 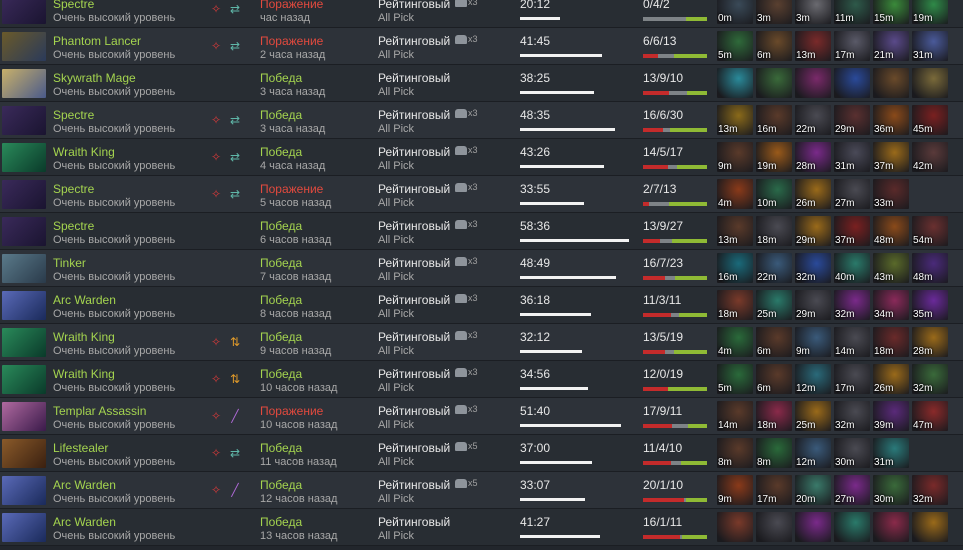 I want to click on item-icon: 3m, so click(x=774, y=12).